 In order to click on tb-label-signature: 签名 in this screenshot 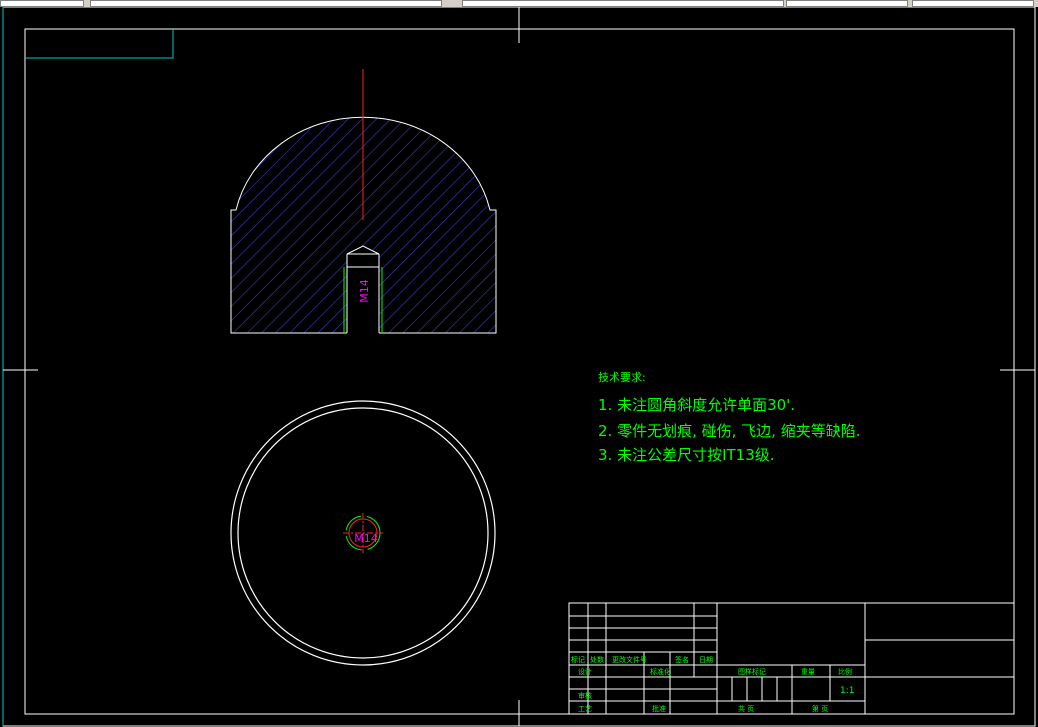, I will do `click(682, 659)`.